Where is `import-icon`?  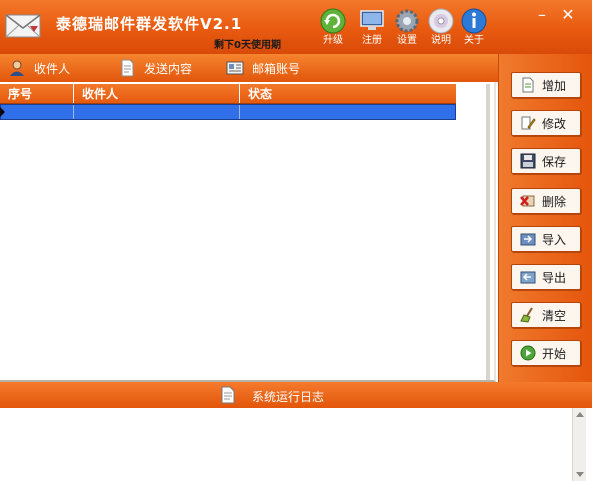
import-icon is located at coordinates (528, 239).